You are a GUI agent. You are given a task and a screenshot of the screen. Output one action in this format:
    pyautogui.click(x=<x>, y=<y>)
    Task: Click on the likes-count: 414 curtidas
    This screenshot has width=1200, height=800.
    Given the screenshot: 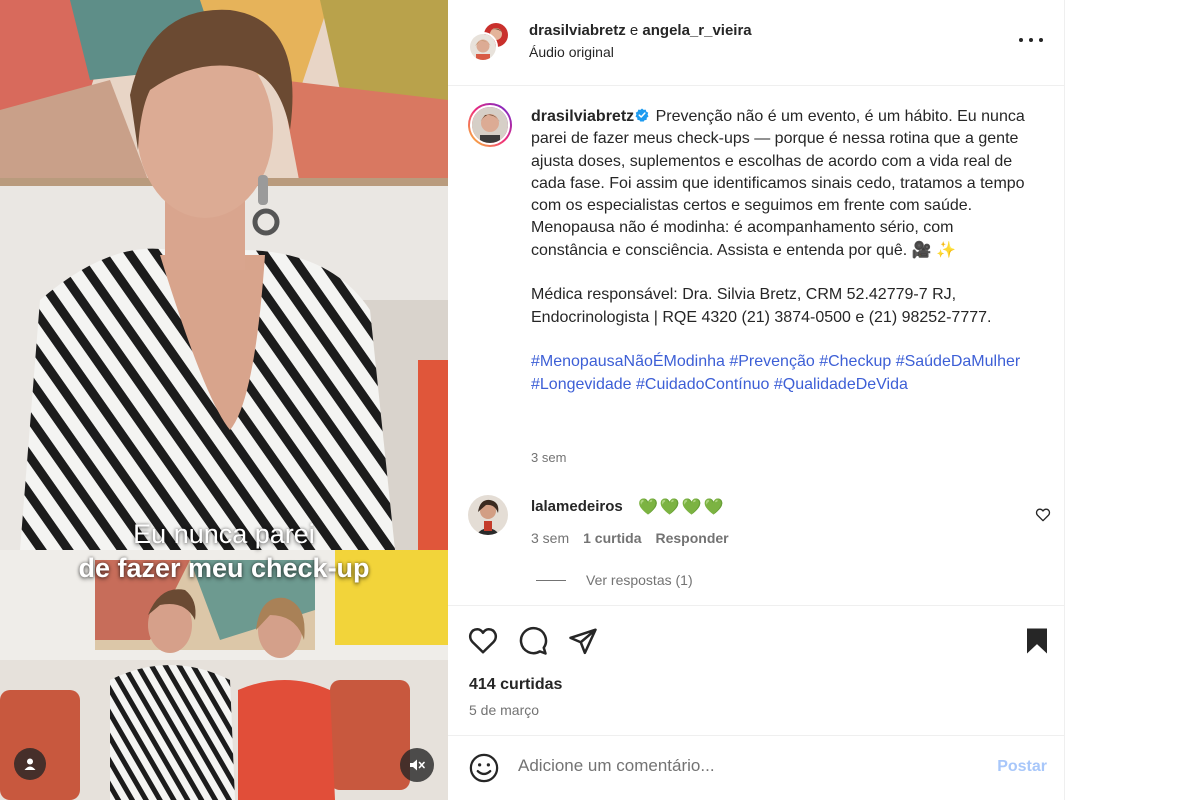 What is the action you would take?
    pyautogui.click(x=515, y=685)
    